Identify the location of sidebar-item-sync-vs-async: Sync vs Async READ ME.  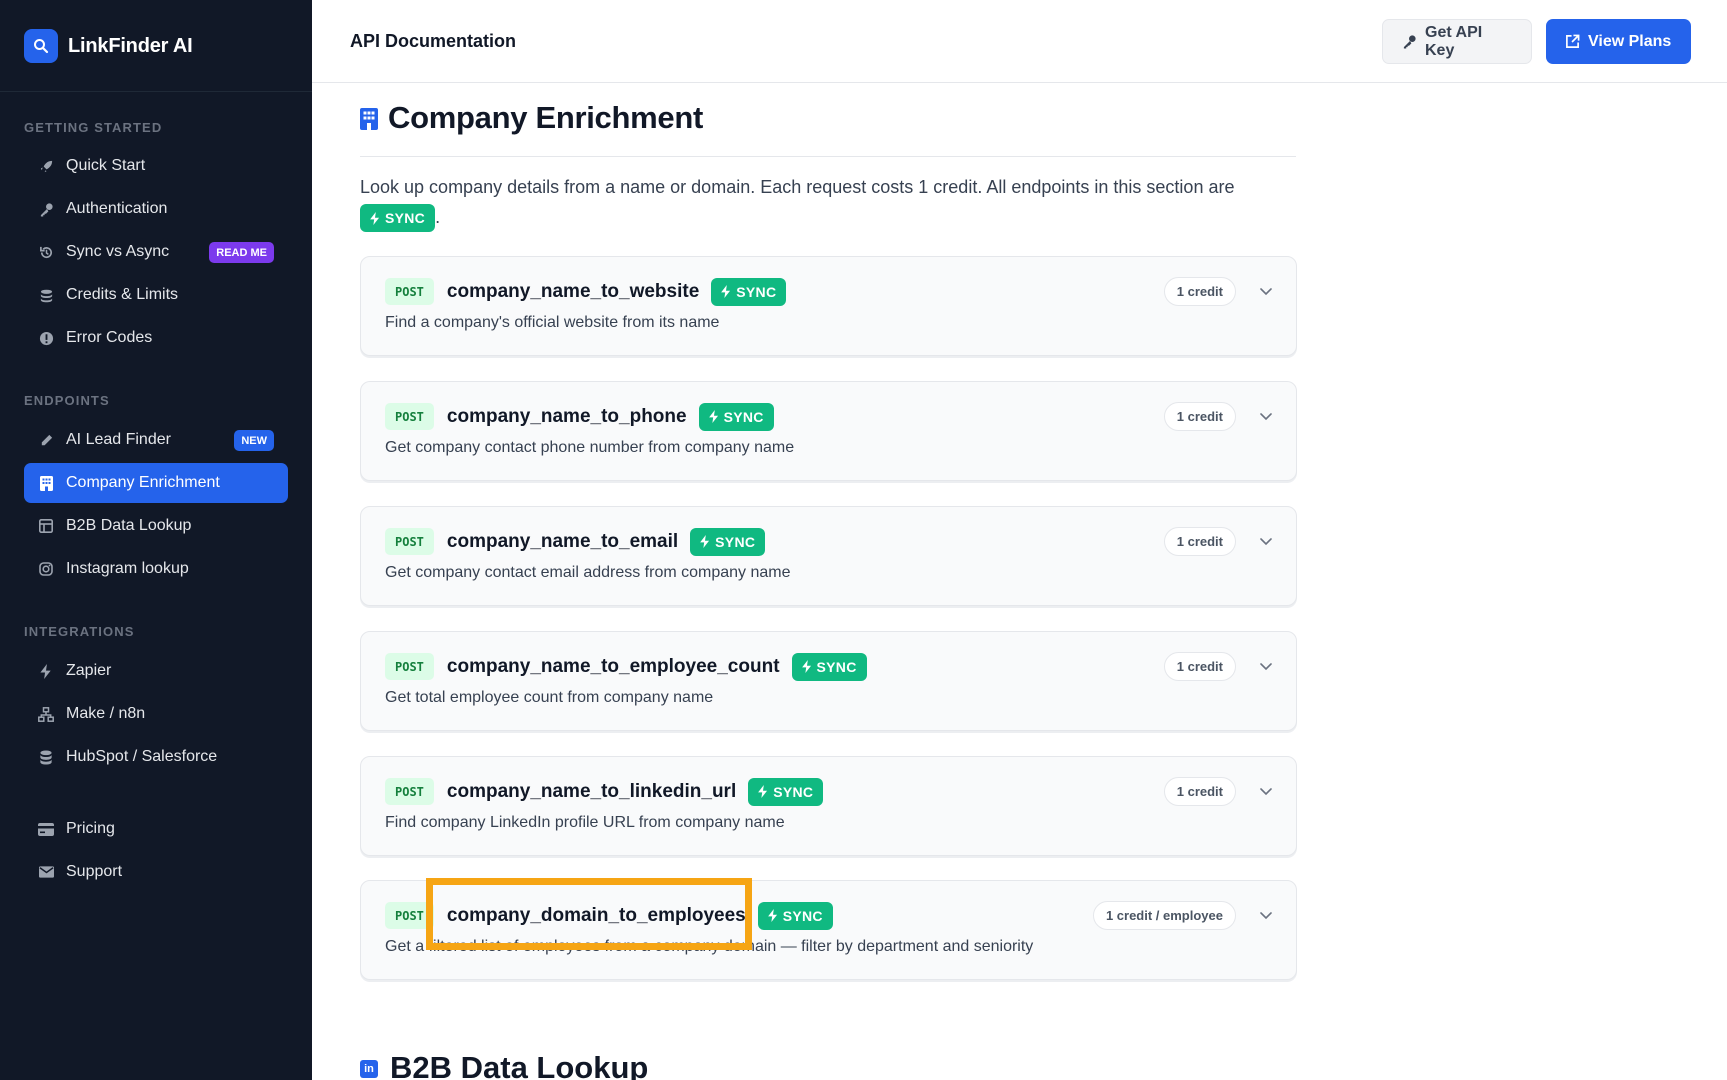
(156, 252).